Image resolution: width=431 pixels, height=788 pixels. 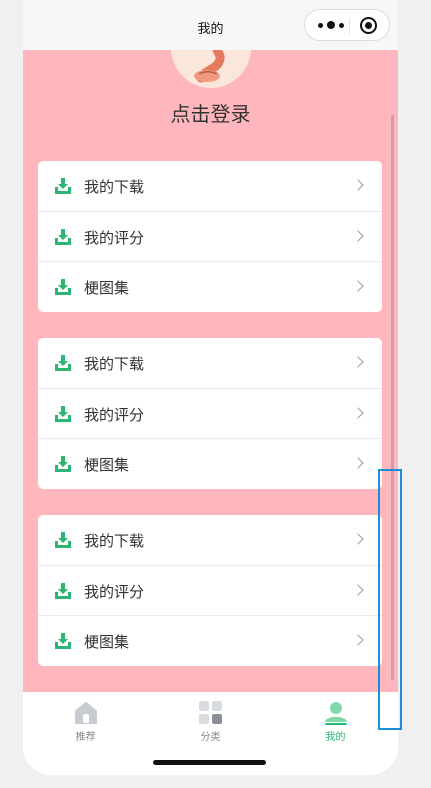 I want to click on highlight-frame, so click(x=390, y=599).